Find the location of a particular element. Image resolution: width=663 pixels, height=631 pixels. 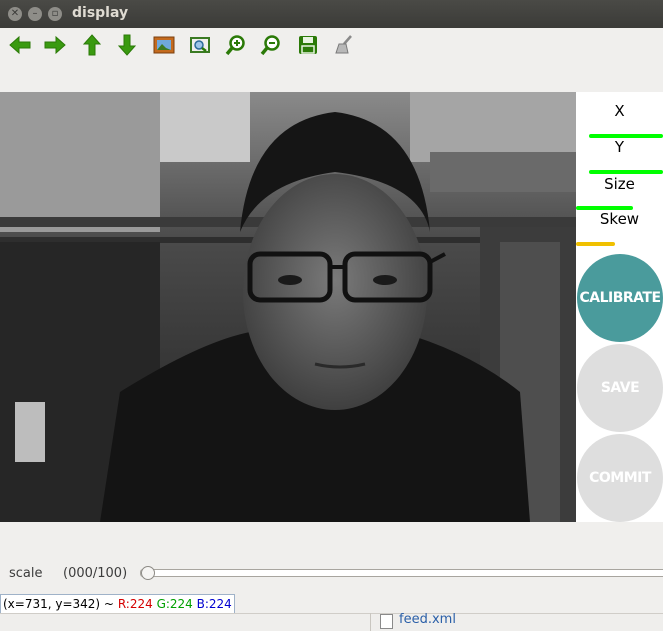

status-bar: (x=731, y=342) ~ R:224 G:224 B:224 is located at coordinates (331, 603).